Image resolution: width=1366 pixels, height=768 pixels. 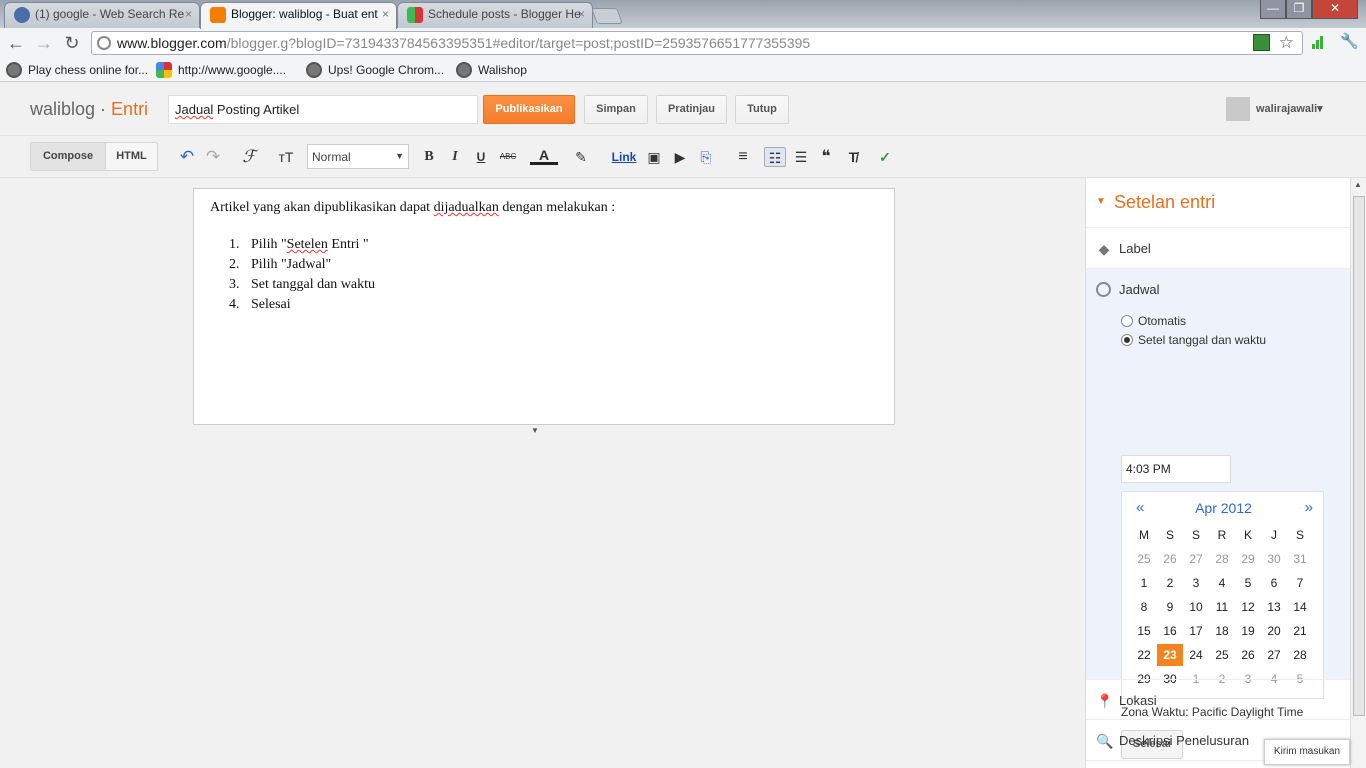 I want to click on bookmark-star-icon: ☆, so click(x=1286, y=43).